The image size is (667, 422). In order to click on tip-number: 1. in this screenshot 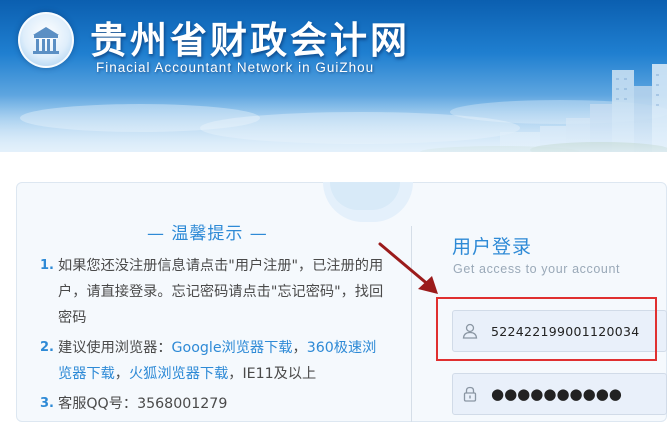, I will do `click(47, 265)`.